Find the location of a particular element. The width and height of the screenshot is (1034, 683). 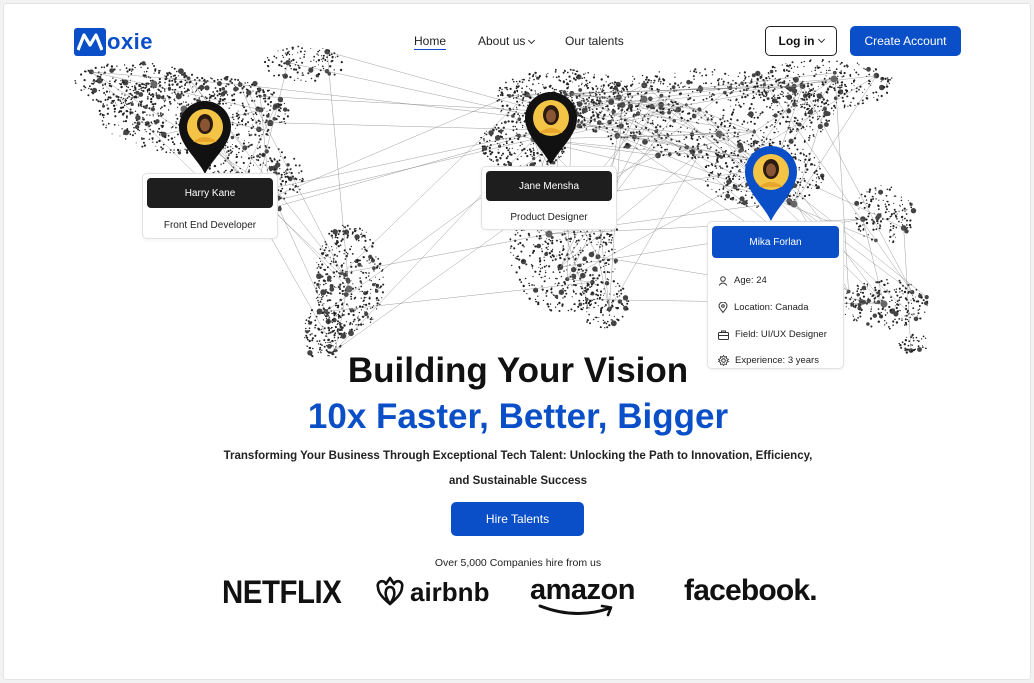

nav-talents: Our talents is located at coordinates (594, 41).